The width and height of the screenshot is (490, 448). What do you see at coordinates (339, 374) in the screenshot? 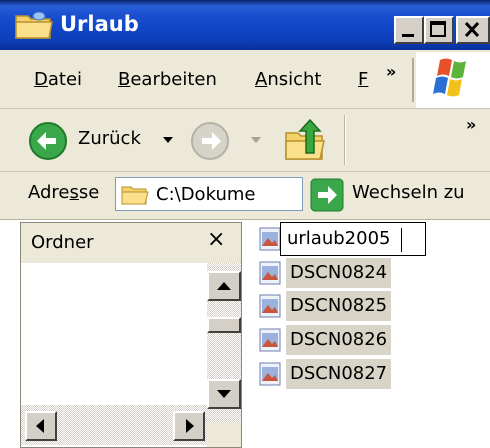
I see `file-name: DSCN0827` at bounding box center [339, 374].